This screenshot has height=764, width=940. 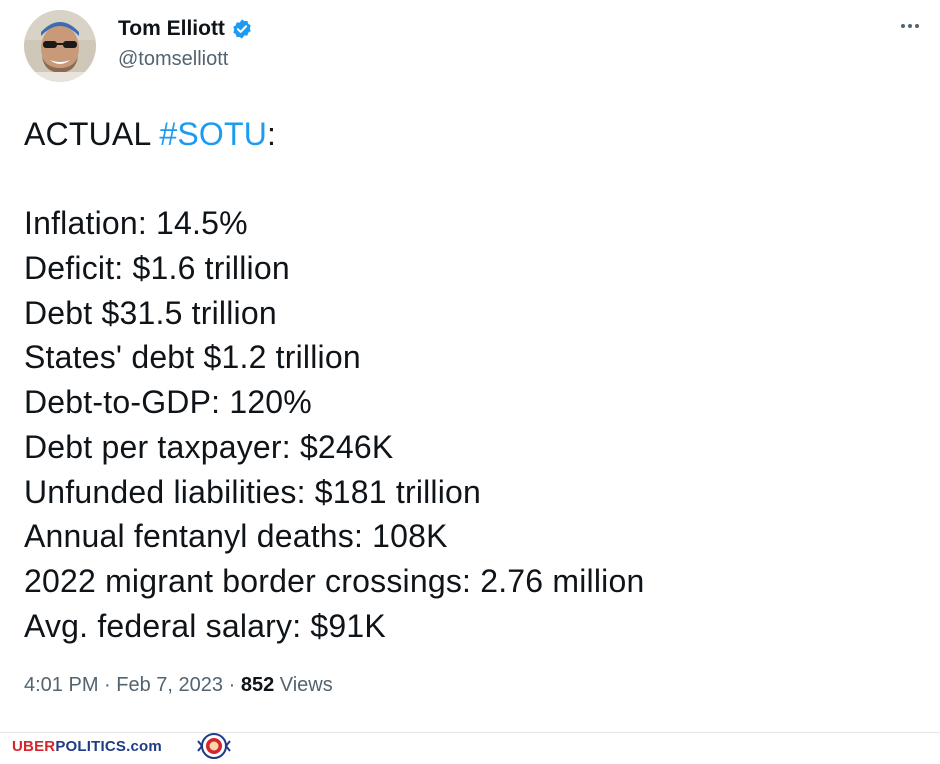 What do you see at coordinates (157, 268) in the screenshot?
I see `tweet-line: Deficit: $1.6 trillion` at bounding box center [157, 268].